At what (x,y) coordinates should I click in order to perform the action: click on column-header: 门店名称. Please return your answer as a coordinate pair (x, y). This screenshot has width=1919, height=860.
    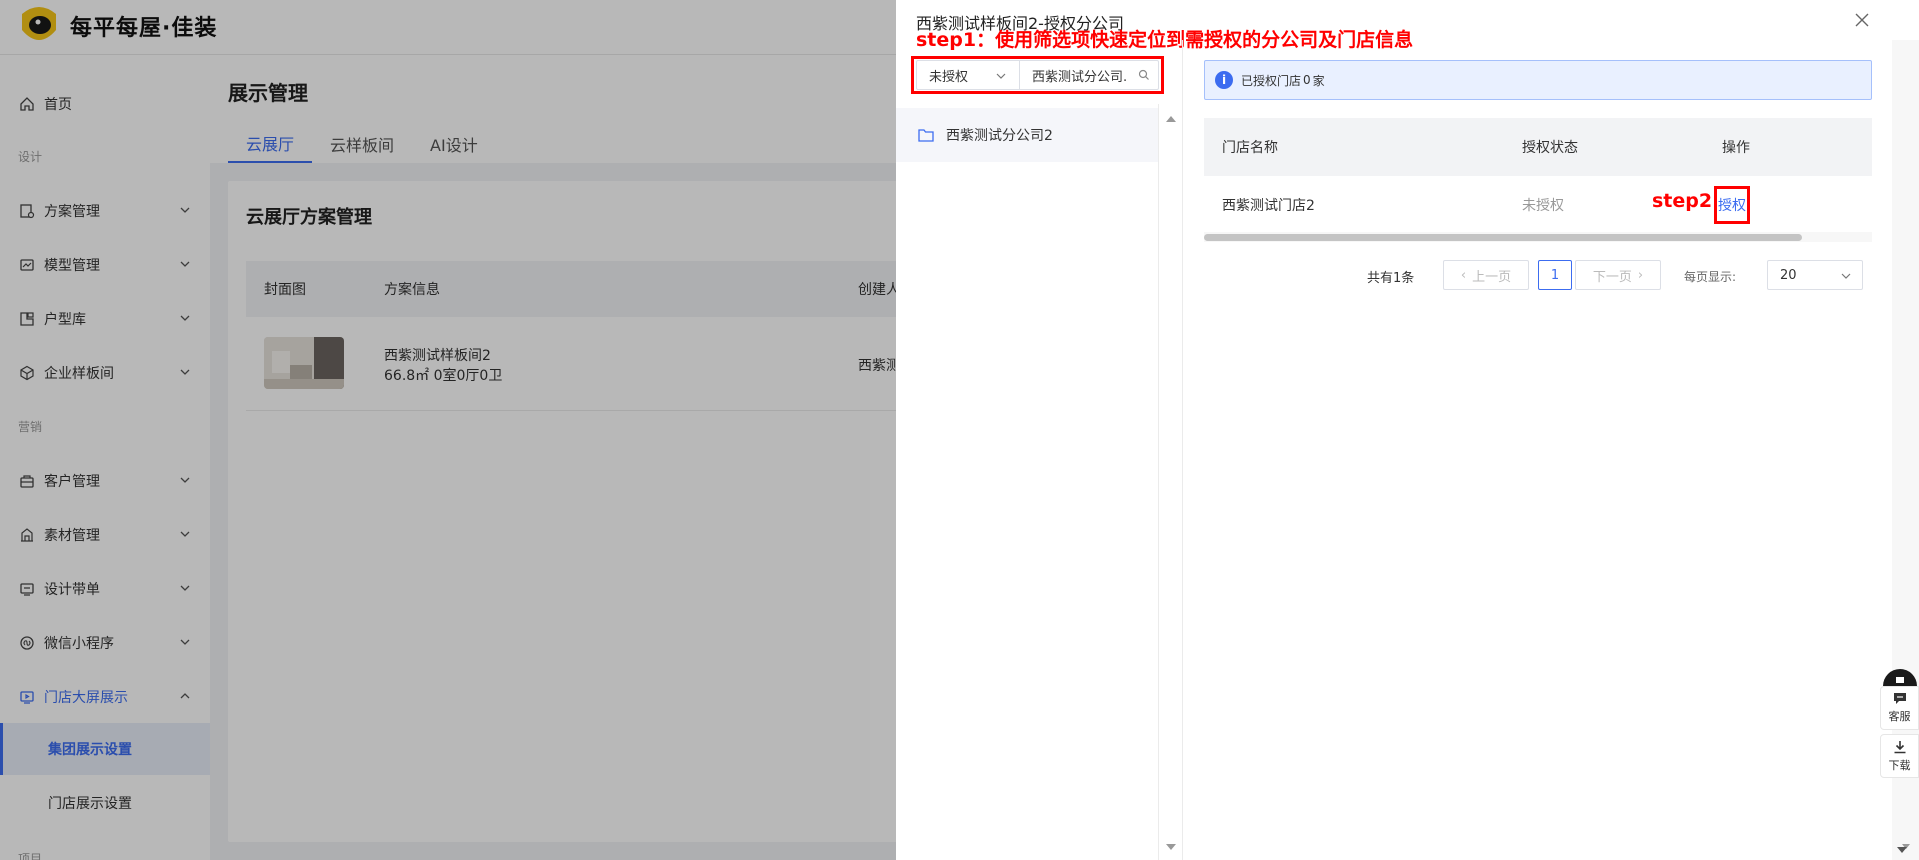
    Looking at the image, I should click on (1250, 148).